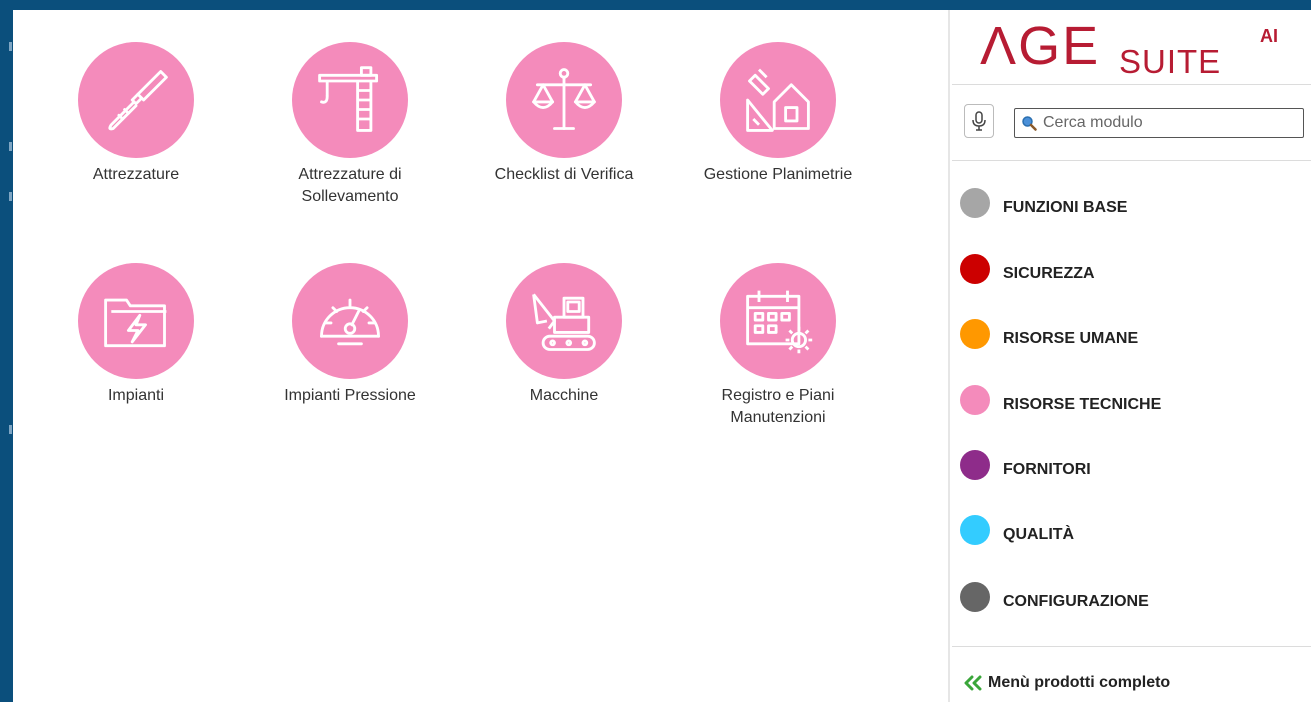 The image size is (1311, 702). I want to click on excavator-icon, so click(564, 322).